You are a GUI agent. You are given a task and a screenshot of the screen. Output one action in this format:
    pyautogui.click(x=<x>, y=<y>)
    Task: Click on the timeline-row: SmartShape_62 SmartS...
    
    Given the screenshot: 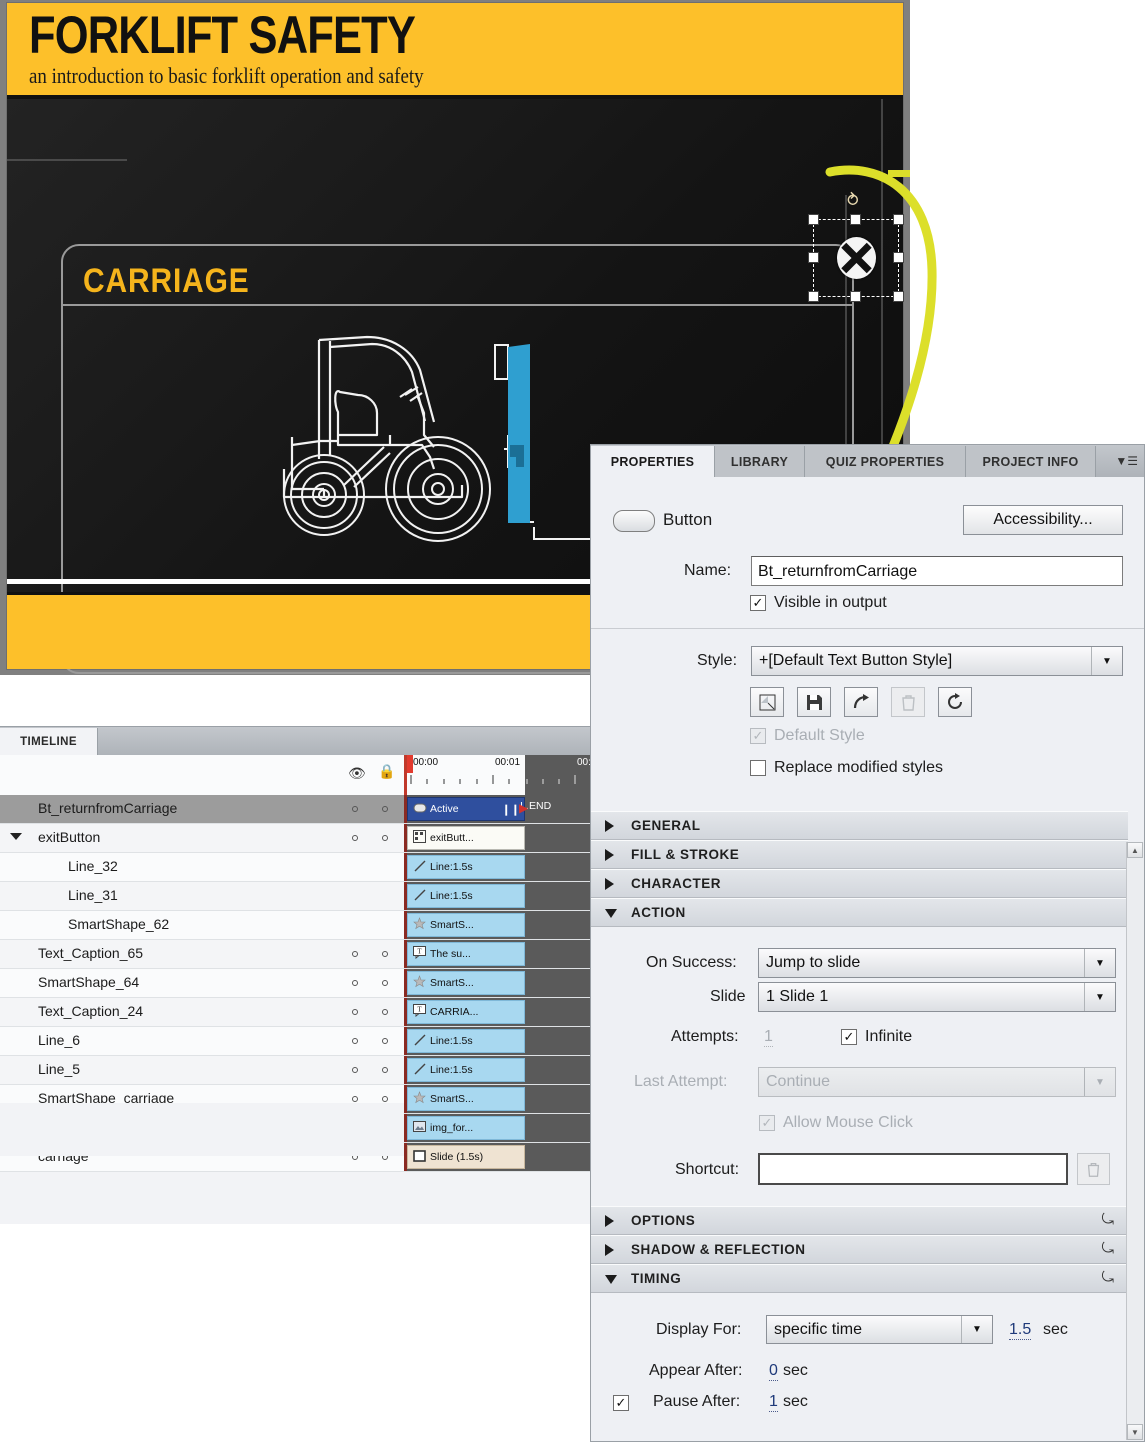 What is the action you would take?
    pyautogui.click(x=300, y=925)
    